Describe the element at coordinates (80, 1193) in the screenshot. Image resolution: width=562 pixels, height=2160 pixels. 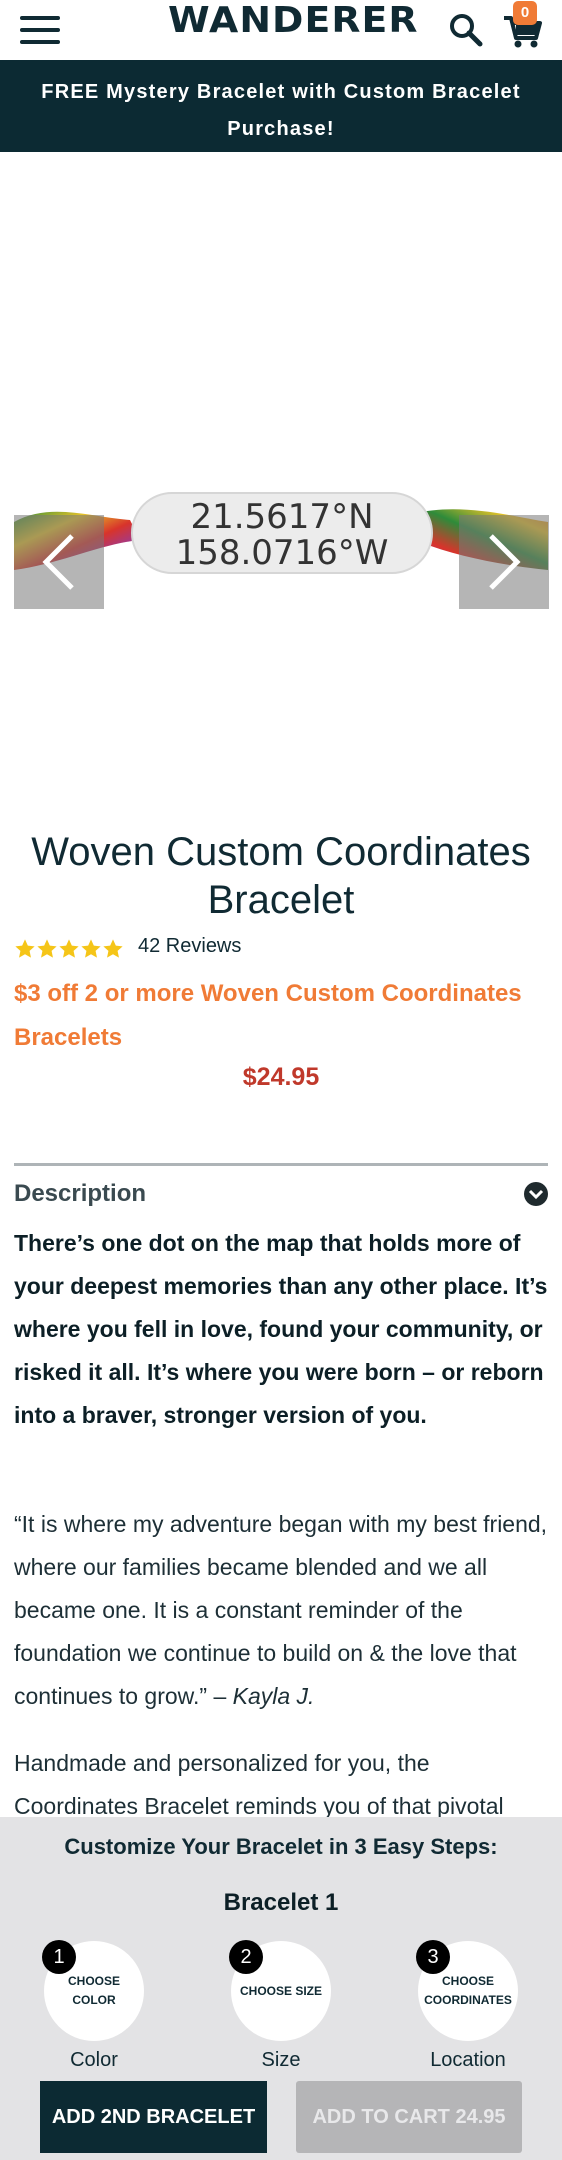
I see `description-heading: Description` at that location.